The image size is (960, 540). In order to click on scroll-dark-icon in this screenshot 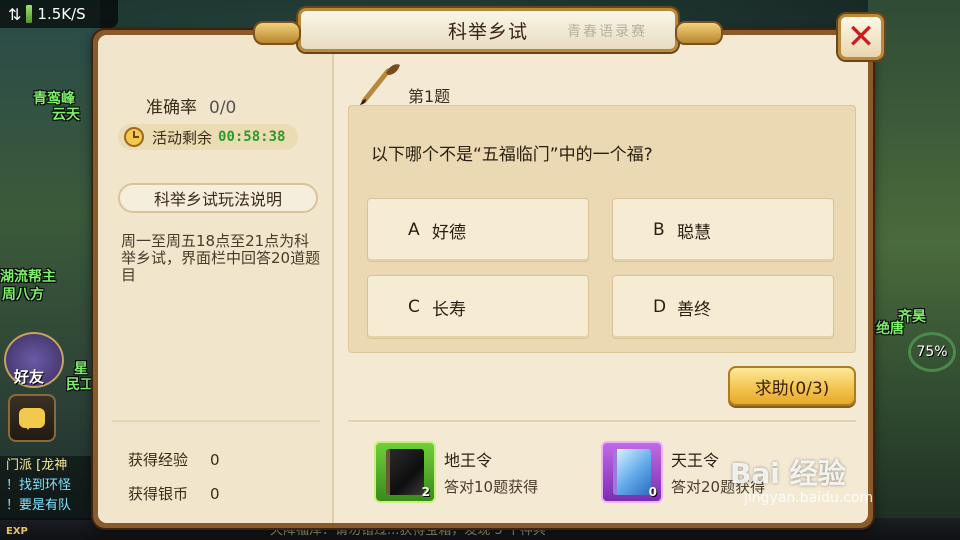, I will do `click(405, 472)`.